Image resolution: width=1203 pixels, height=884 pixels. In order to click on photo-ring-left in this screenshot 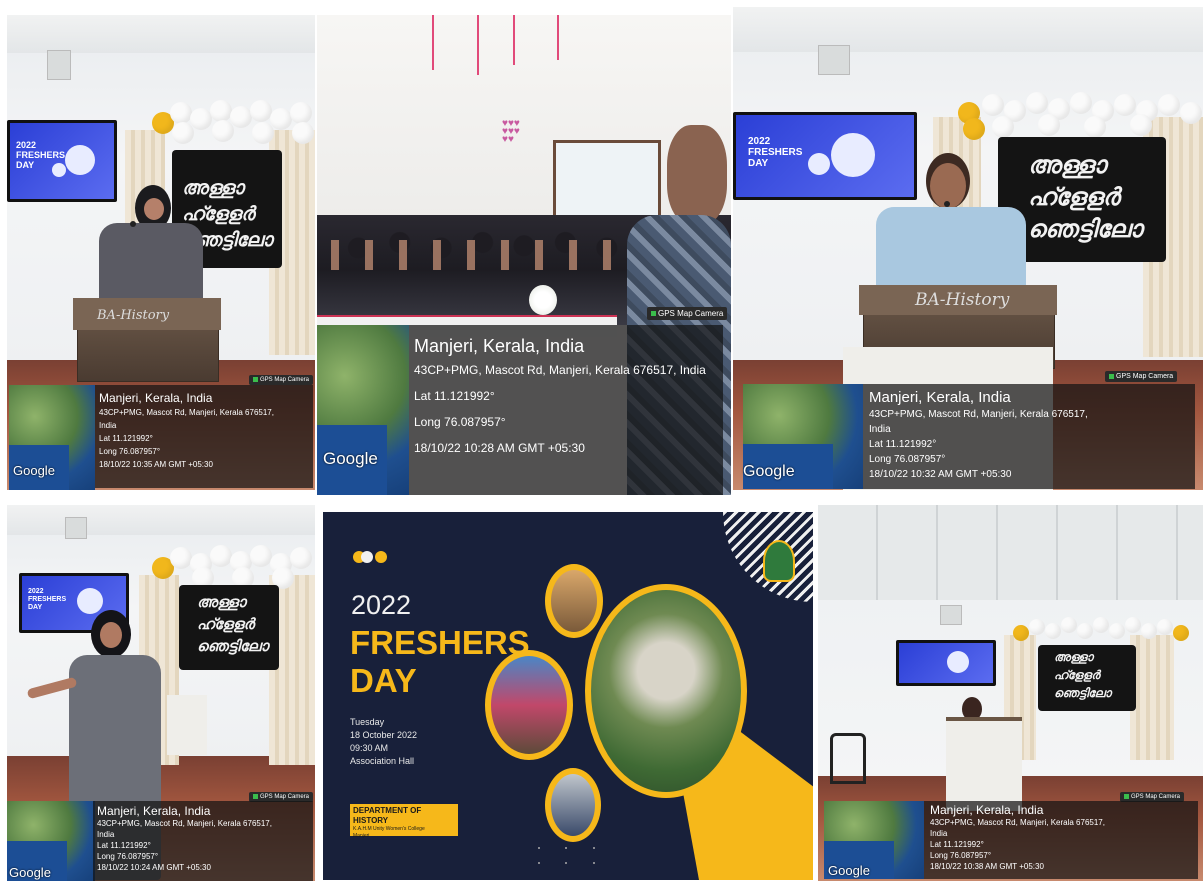, I will do `click(529, 705)`.